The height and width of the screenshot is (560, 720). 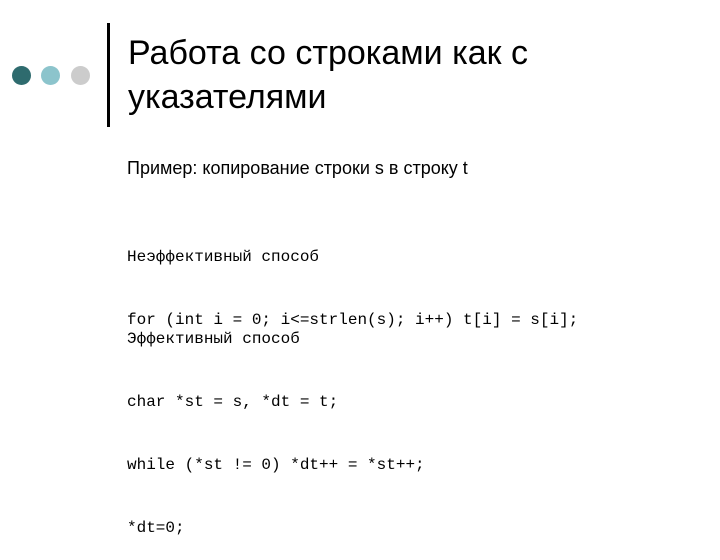 What do you see at coordinates (80, 75) in the screenshot?
I see `dot-light-gray-icon` at bounding box center [80, 75].